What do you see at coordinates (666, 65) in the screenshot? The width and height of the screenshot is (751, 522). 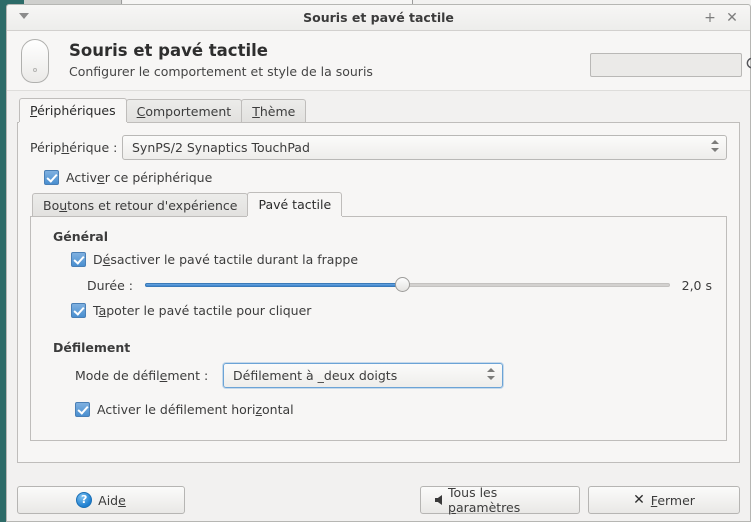 I see `search-input` at bounding box center [666, 65].